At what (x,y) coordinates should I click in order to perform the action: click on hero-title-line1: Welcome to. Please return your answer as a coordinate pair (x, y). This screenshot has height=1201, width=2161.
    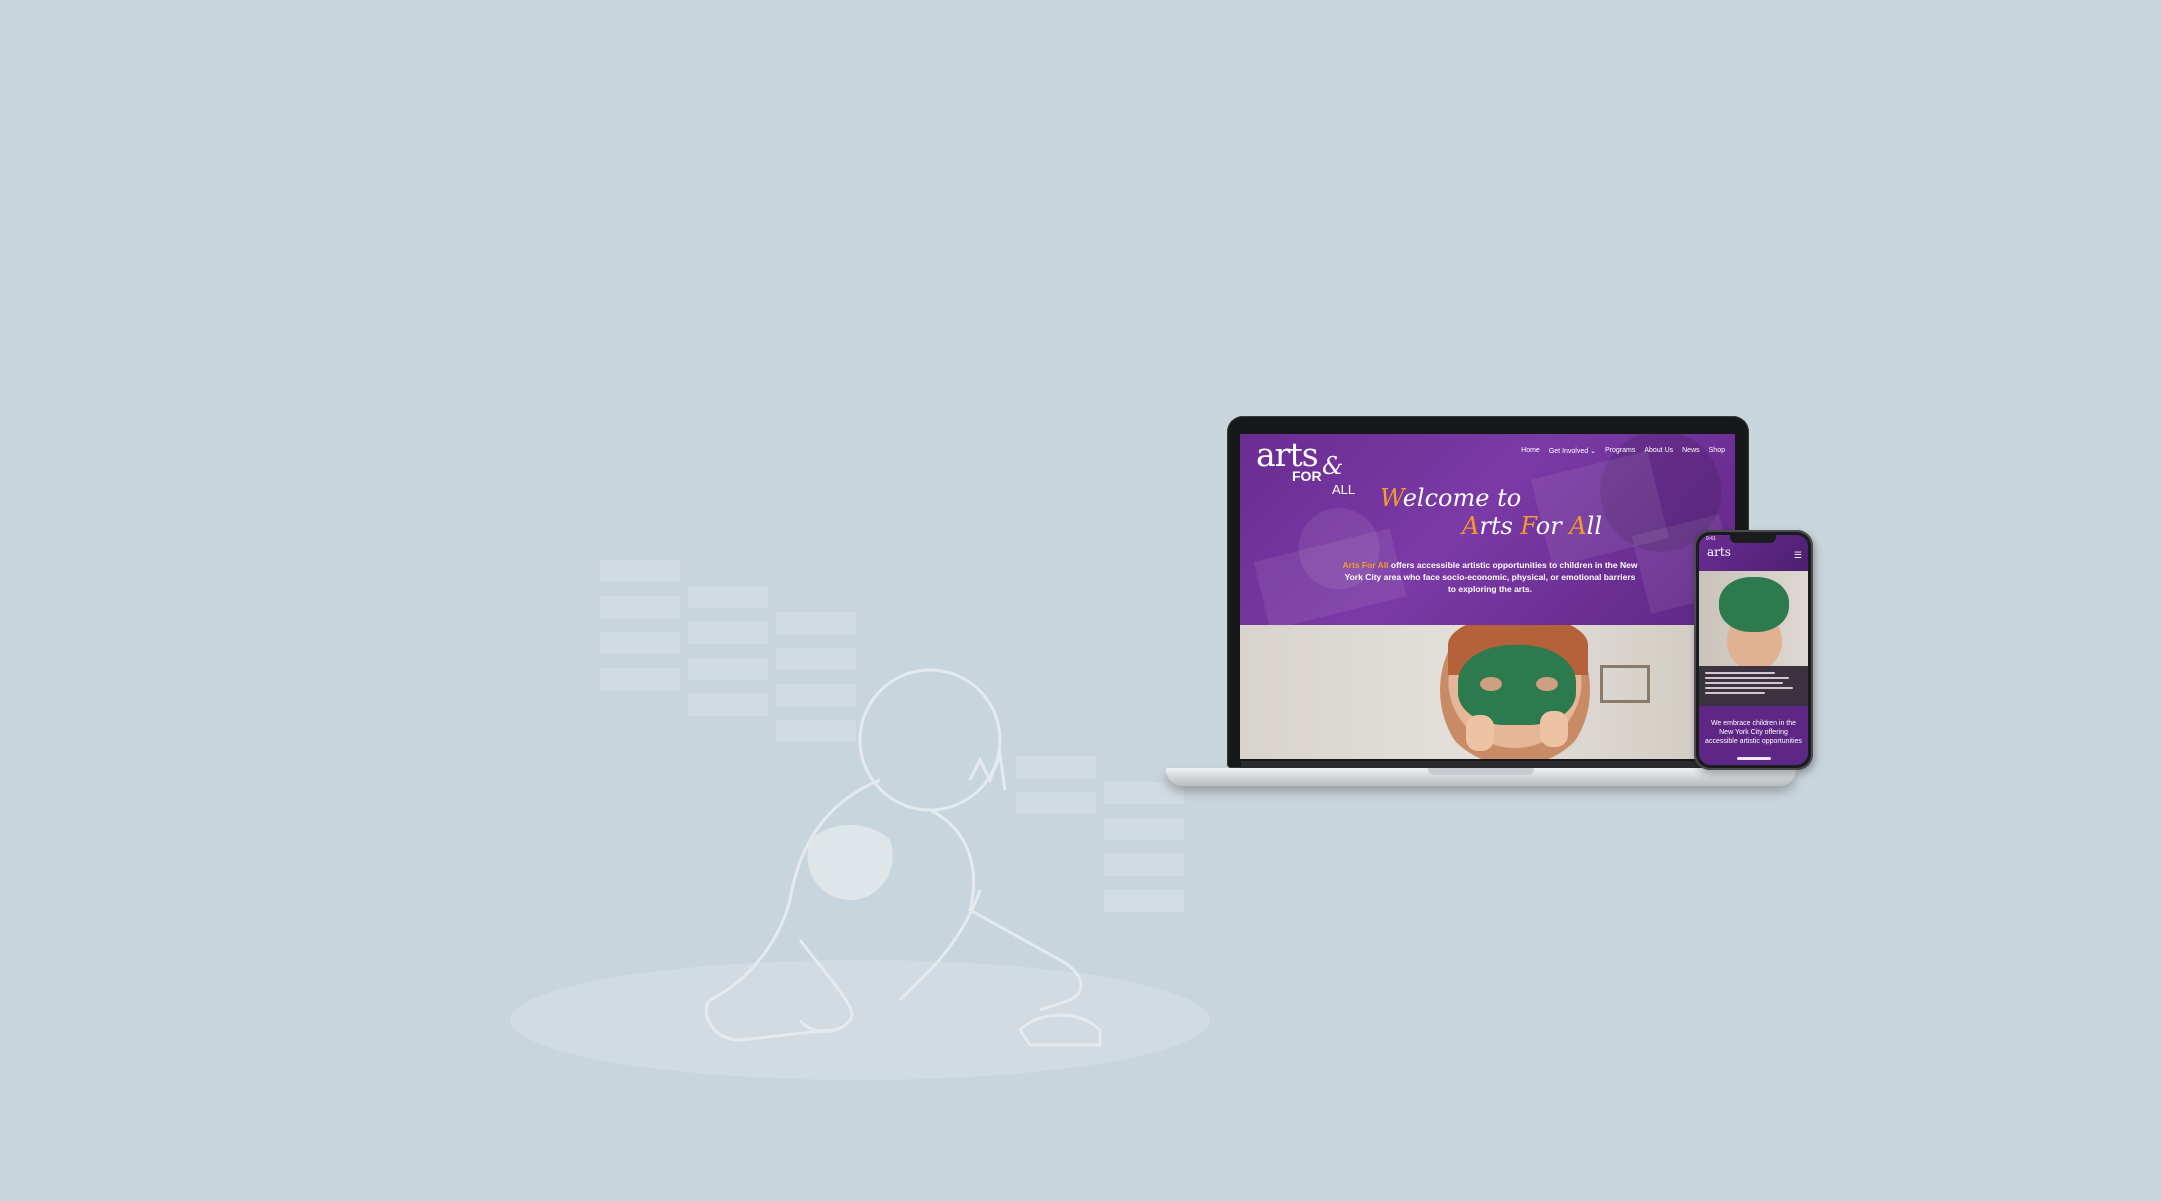
    Looking at the image, I should click on (1557, 498).